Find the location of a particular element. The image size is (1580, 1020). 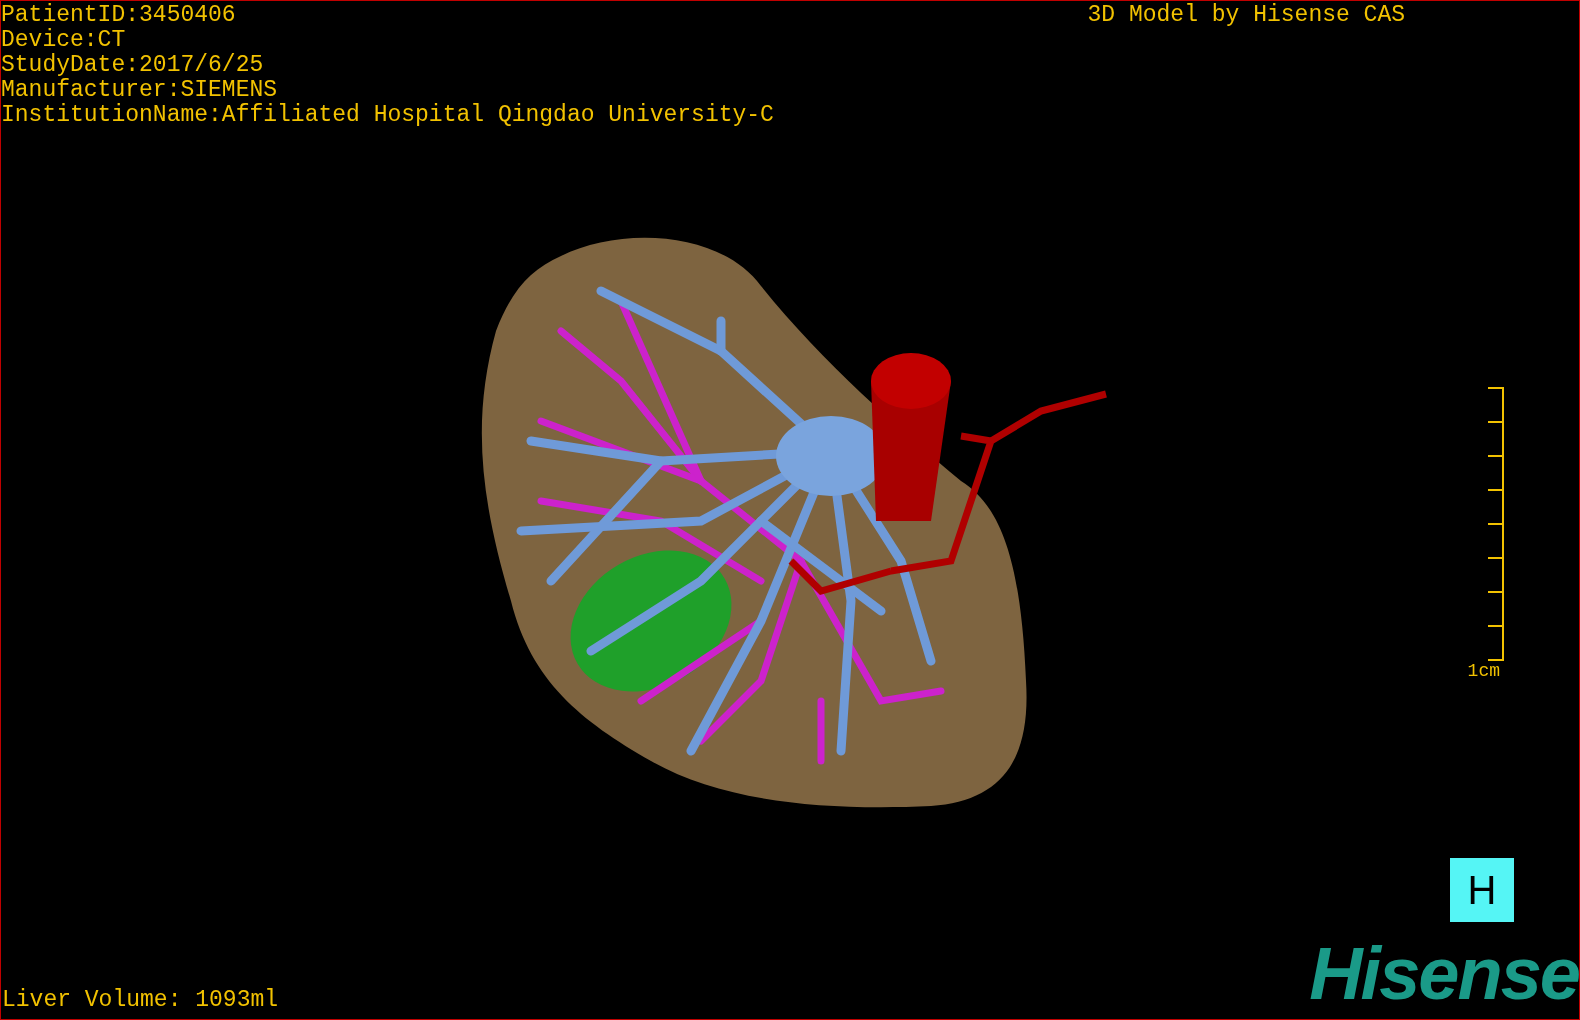

scale-label: 1cm is located at coordinates (1483, 671).